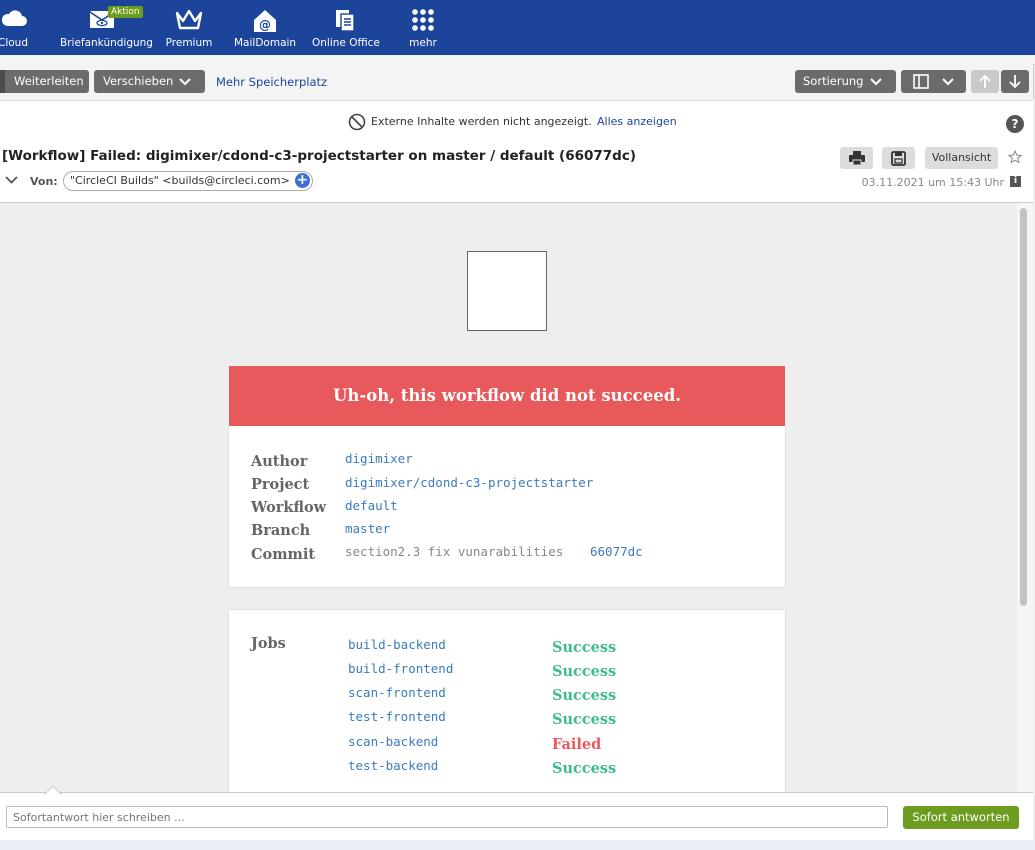  What do you see at coordinates (265, 43) in the screenshot?
I see `topnav-label-maildomain: MailDomain` at bounding box center [265, 43].